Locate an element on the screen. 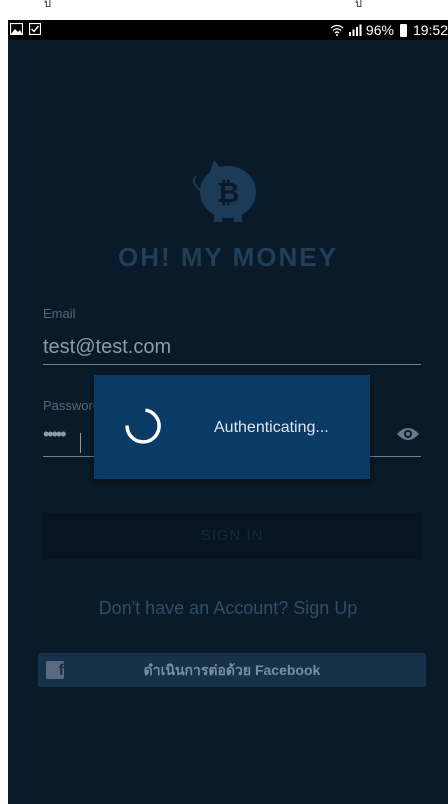 The width and height of the screenshot is (448, 804). facebook-button-label: ดำเนินการต่อด้วย Facebook is located at coordinates (232, 670).